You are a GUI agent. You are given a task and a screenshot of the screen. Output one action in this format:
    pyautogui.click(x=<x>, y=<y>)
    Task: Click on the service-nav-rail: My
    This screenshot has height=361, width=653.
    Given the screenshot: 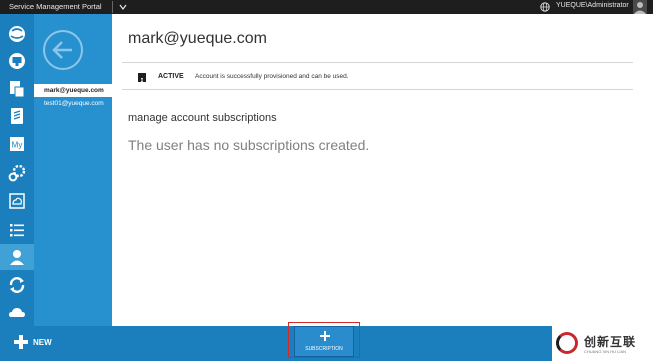 What is the action you would take?
    pyautogui.click(x=17, y=170)
    